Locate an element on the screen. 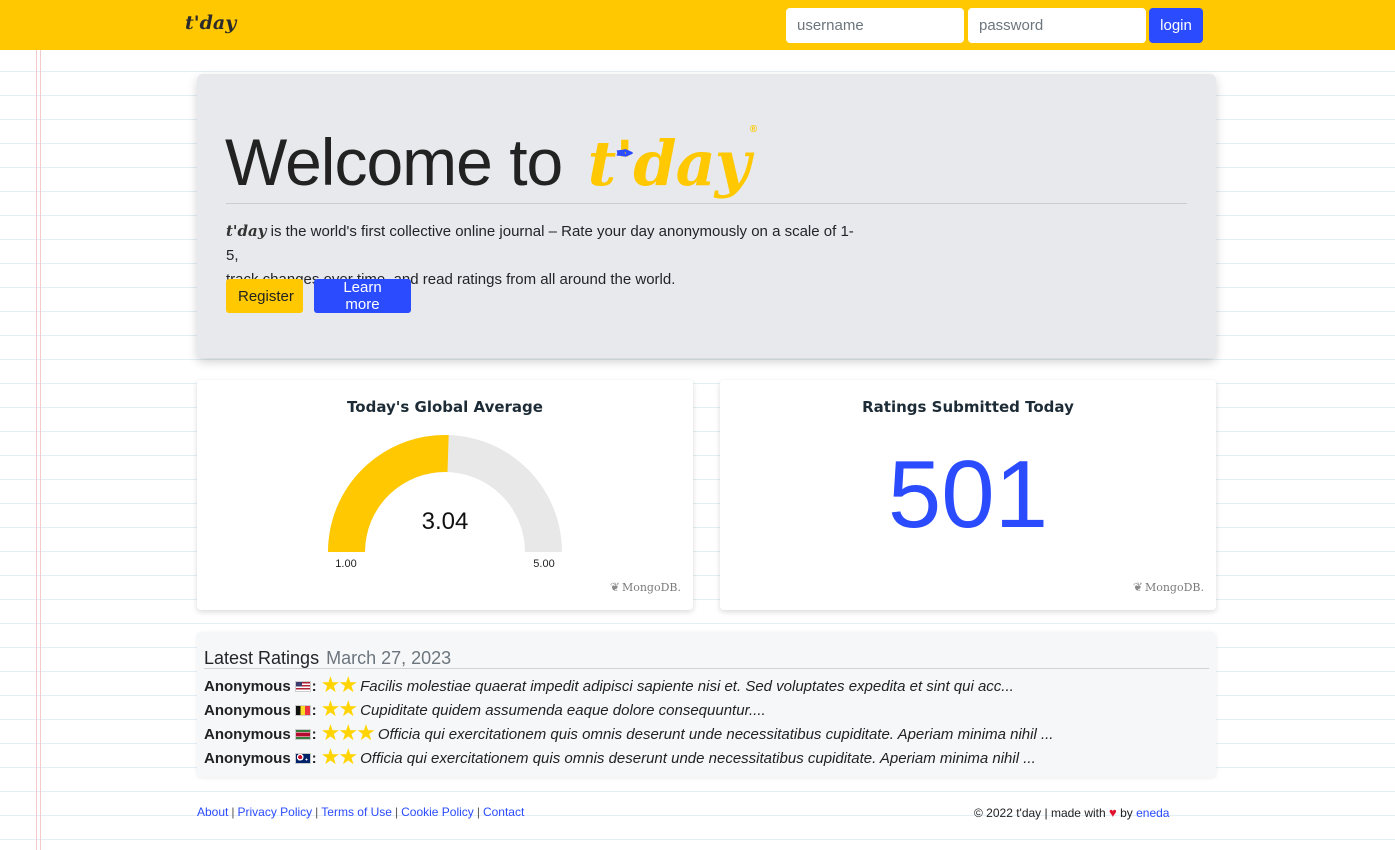  ratings-count-card: Ratings Submitted Today 501 ❦ MongoDB. is located at coordinates (968, 495).